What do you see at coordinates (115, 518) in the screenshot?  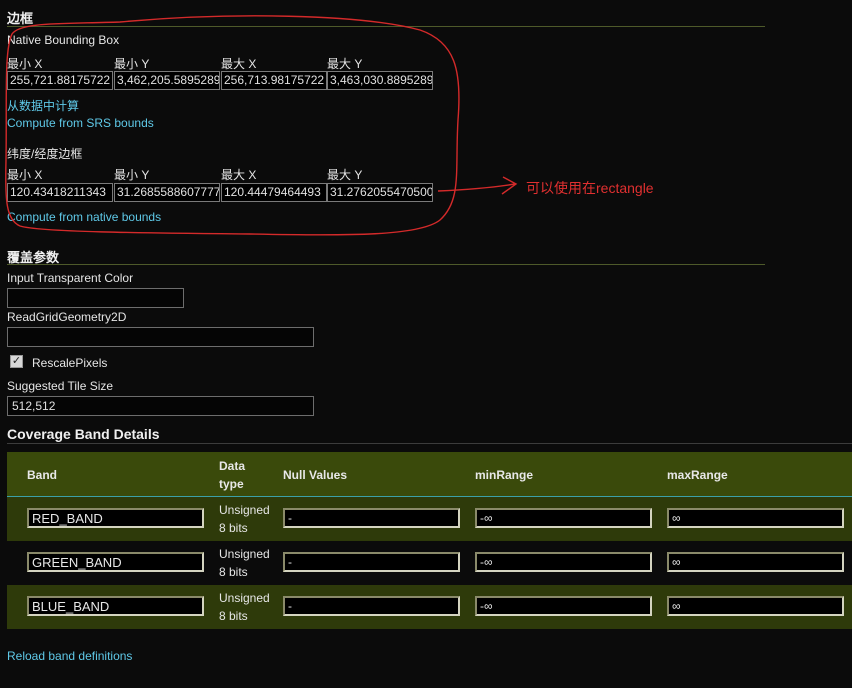 I see `band-name-input: RED_BAND` at bounding box center [115, 518].